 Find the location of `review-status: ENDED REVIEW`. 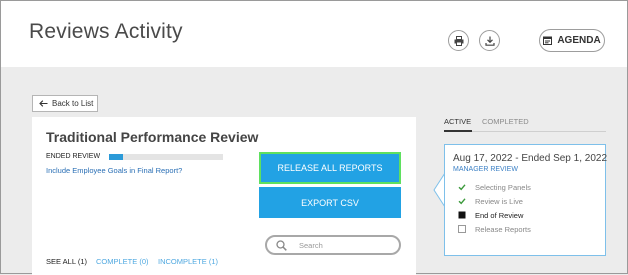

review-status: ENDED REVIEW is located at coordinates (73, 156).